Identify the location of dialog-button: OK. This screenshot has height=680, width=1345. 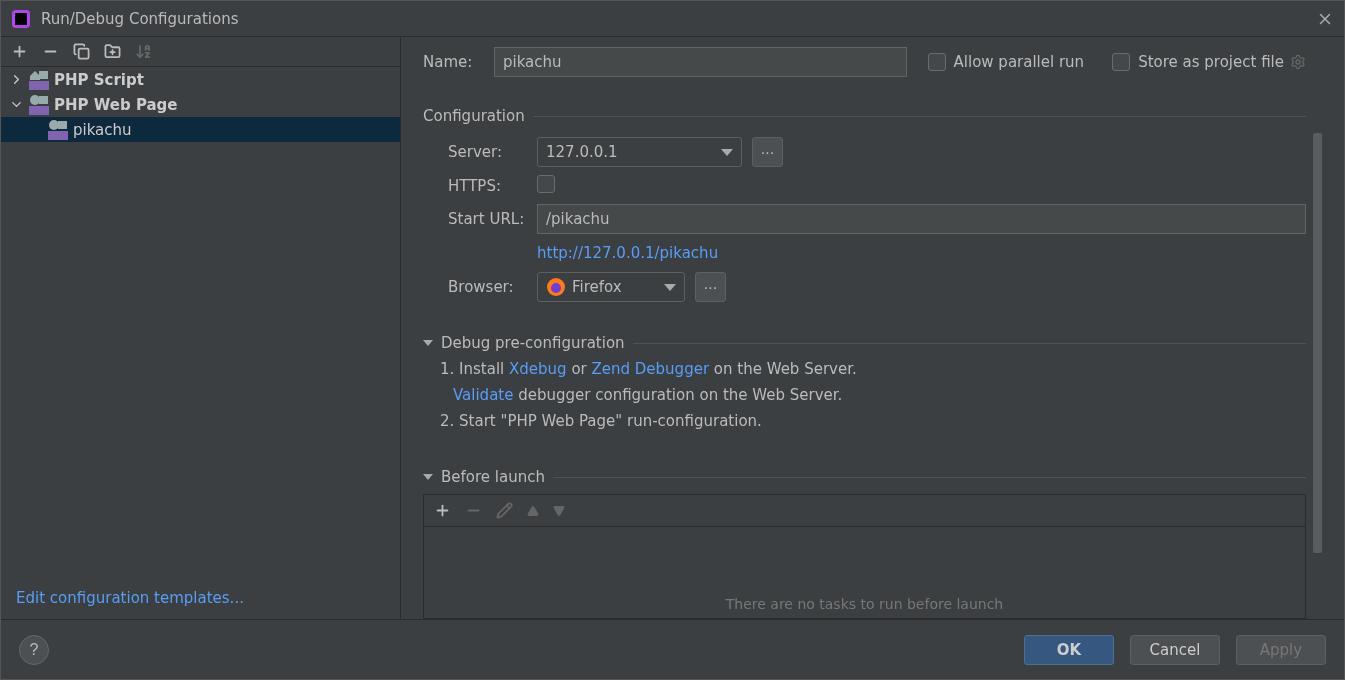
(1069, 649).